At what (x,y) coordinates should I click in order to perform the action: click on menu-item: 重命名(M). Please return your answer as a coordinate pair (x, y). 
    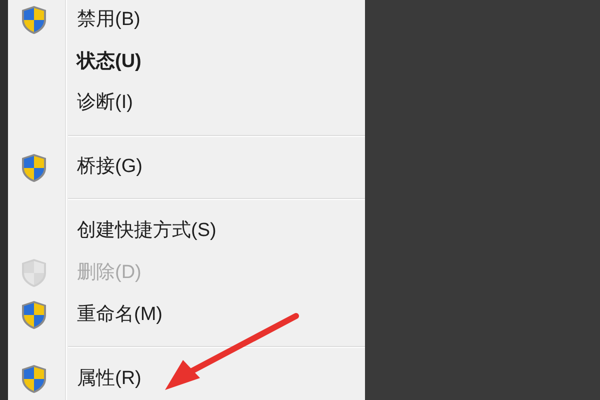
    Looking at the image, I should click on (186, 315).